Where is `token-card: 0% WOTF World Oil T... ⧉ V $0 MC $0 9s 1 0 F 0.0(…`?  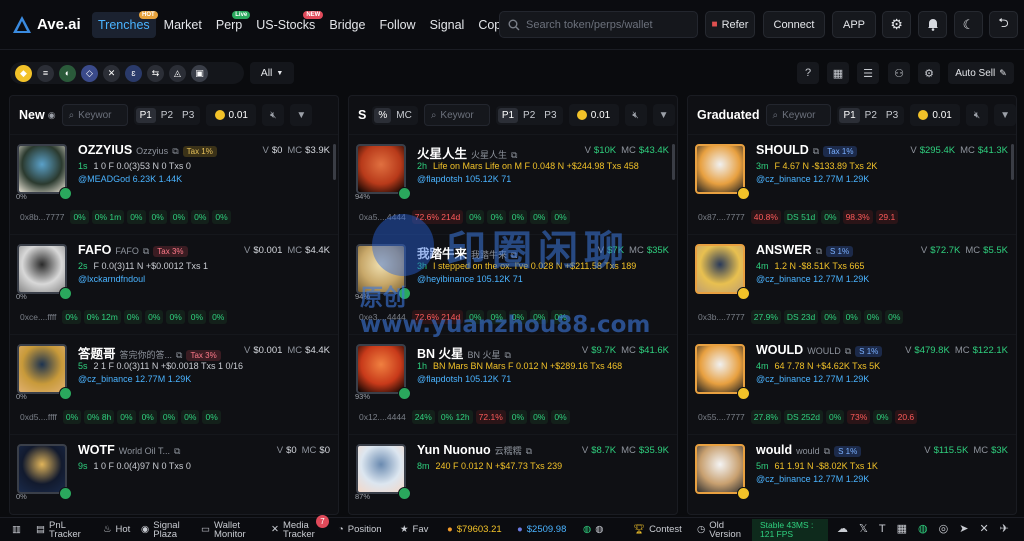
token-card: 0% WOTF World Oil T... ⧉ V $0 MC $0 9s 1 0 F 0.0(… is located at coordinates (174, 474).